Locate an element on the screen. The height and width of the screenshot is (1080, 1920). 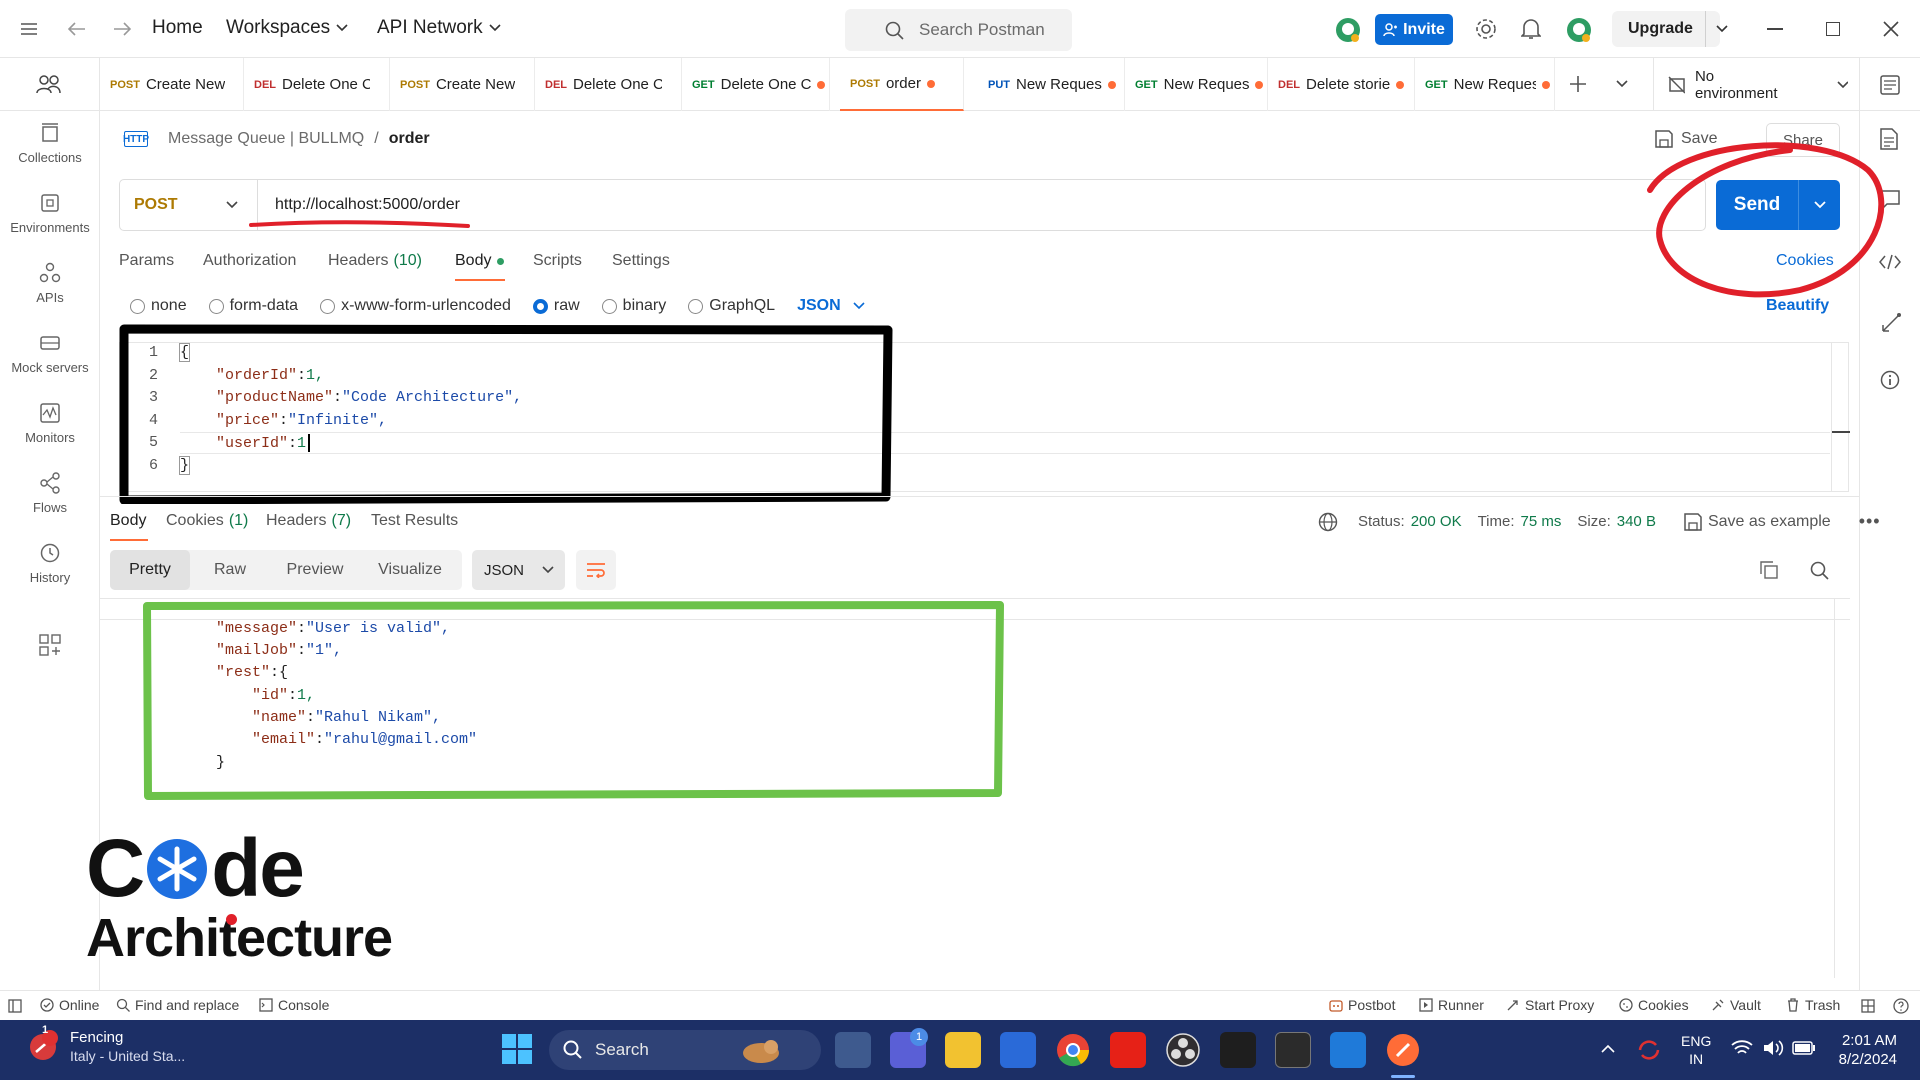
editor-scroll-thumb is located at coordinates (1841, 432).